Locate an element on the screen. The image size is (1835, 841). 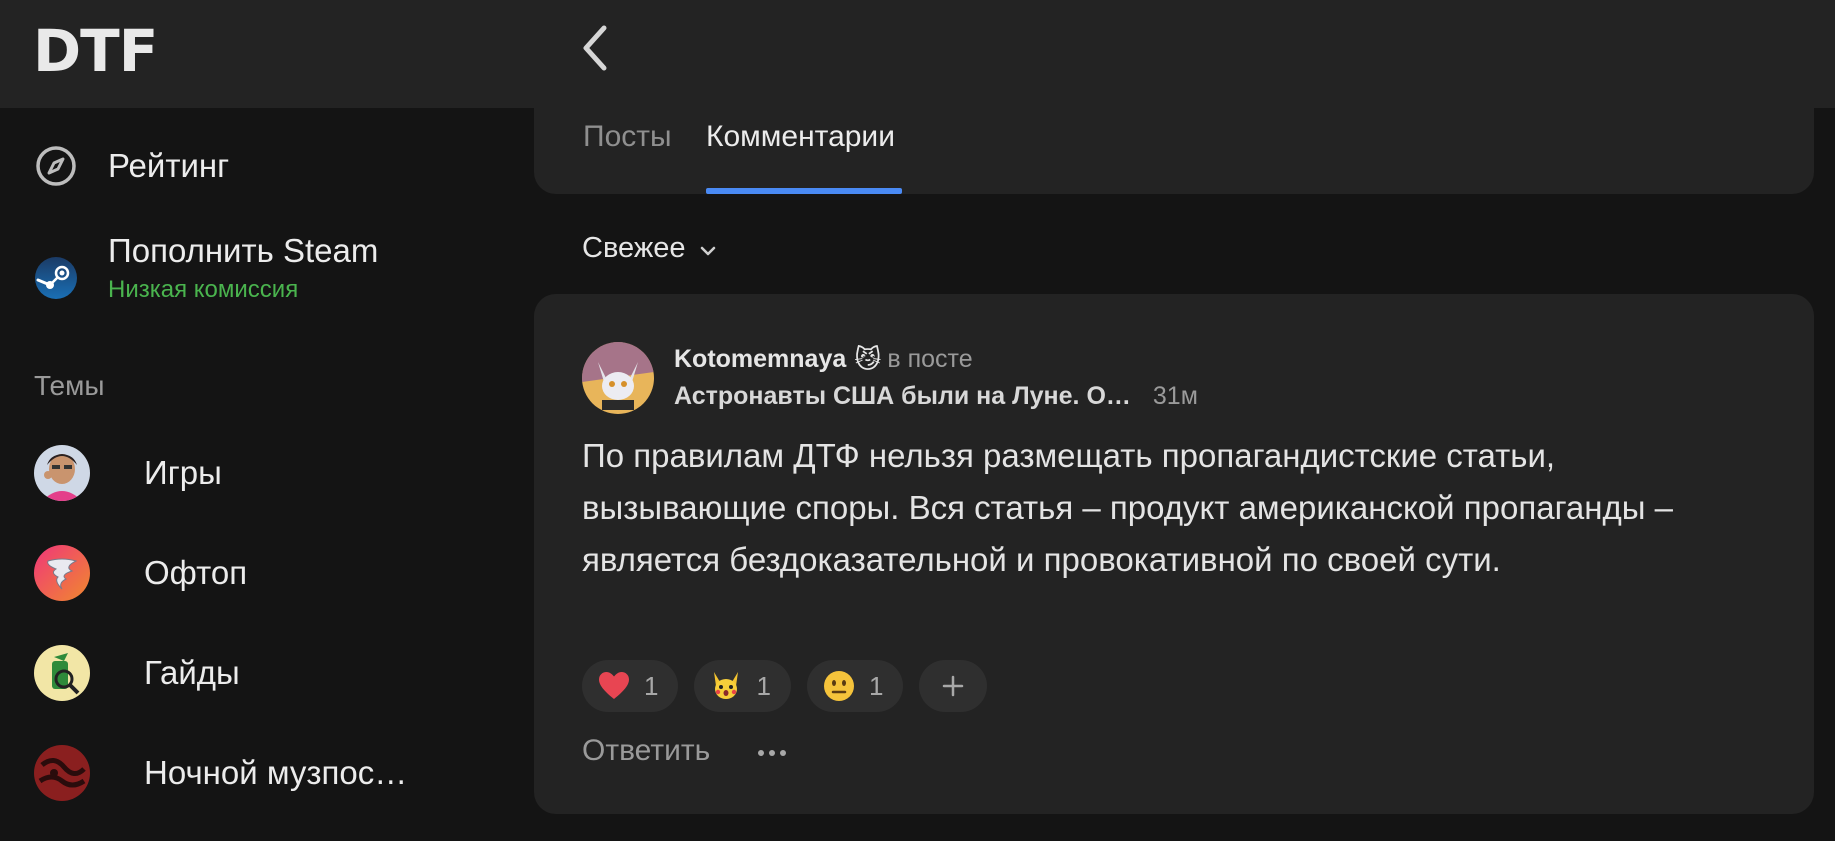
chevron-left-icon is located at coordinates (595, 48).